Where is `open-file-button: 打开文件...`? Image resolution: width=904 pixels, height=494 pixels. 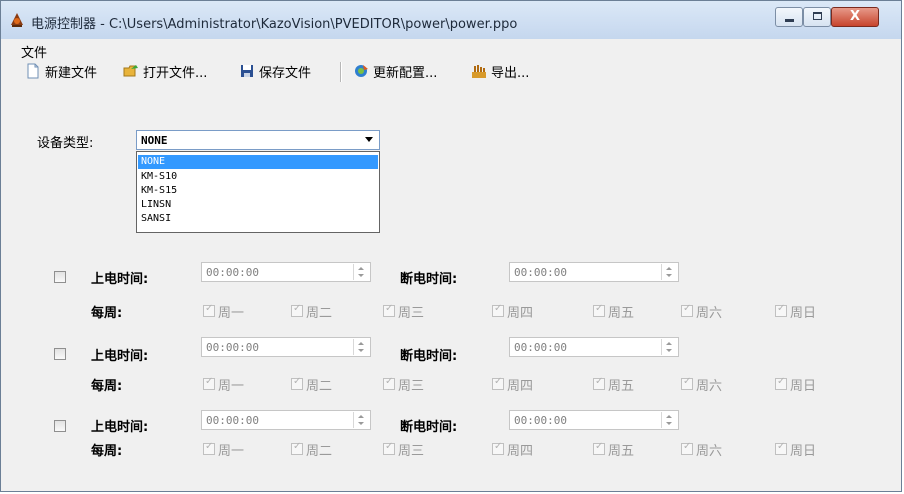 open-file-button: 打开文件... is located at coordinates (165, 71).